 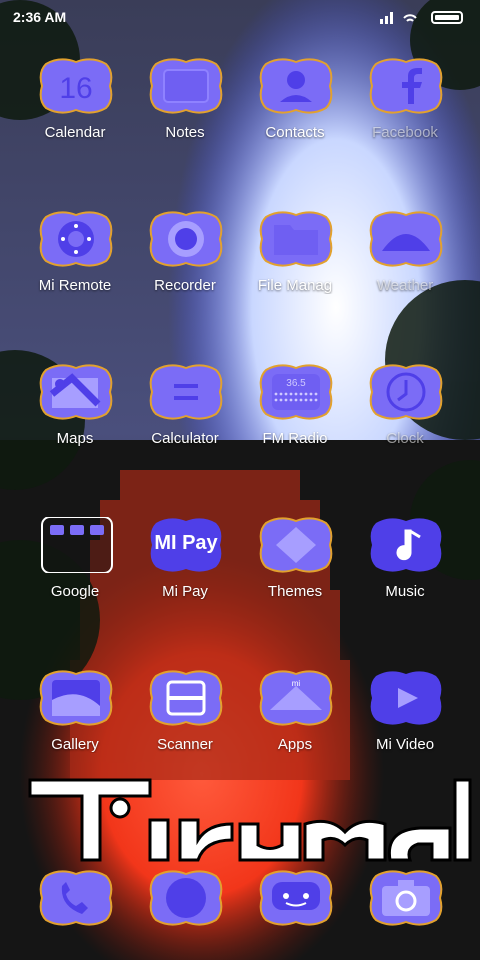 I want to click on themes-icon, so click(x=296, y=545).